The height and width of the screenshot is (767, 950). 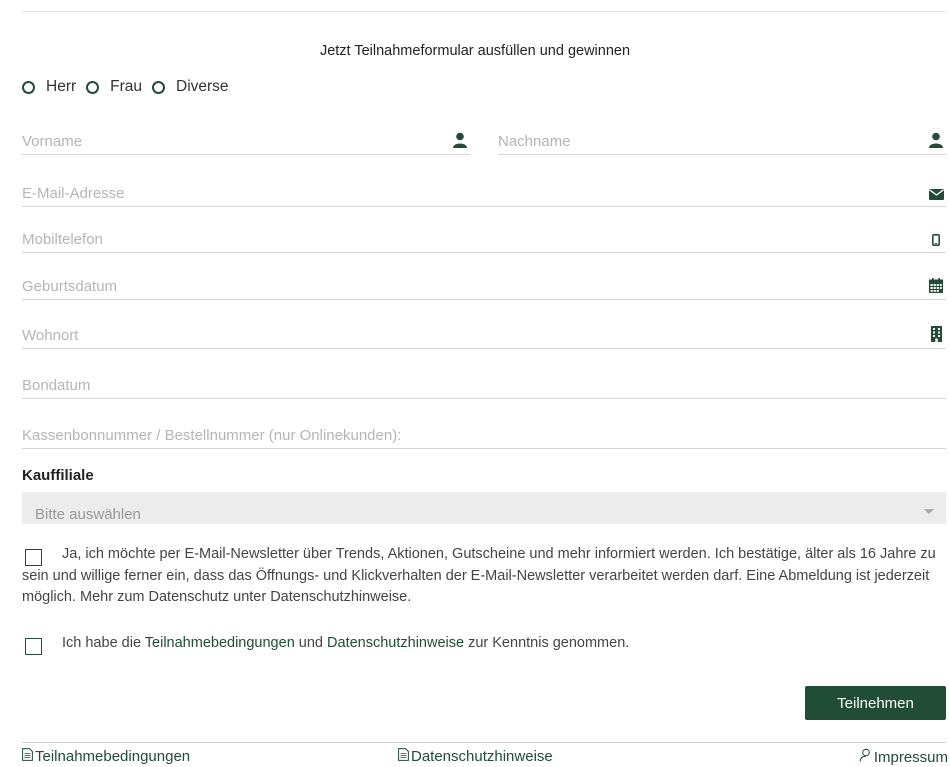 I want to click on salutation-group: Herr Frau Diverse, so click(x=130, y=87).